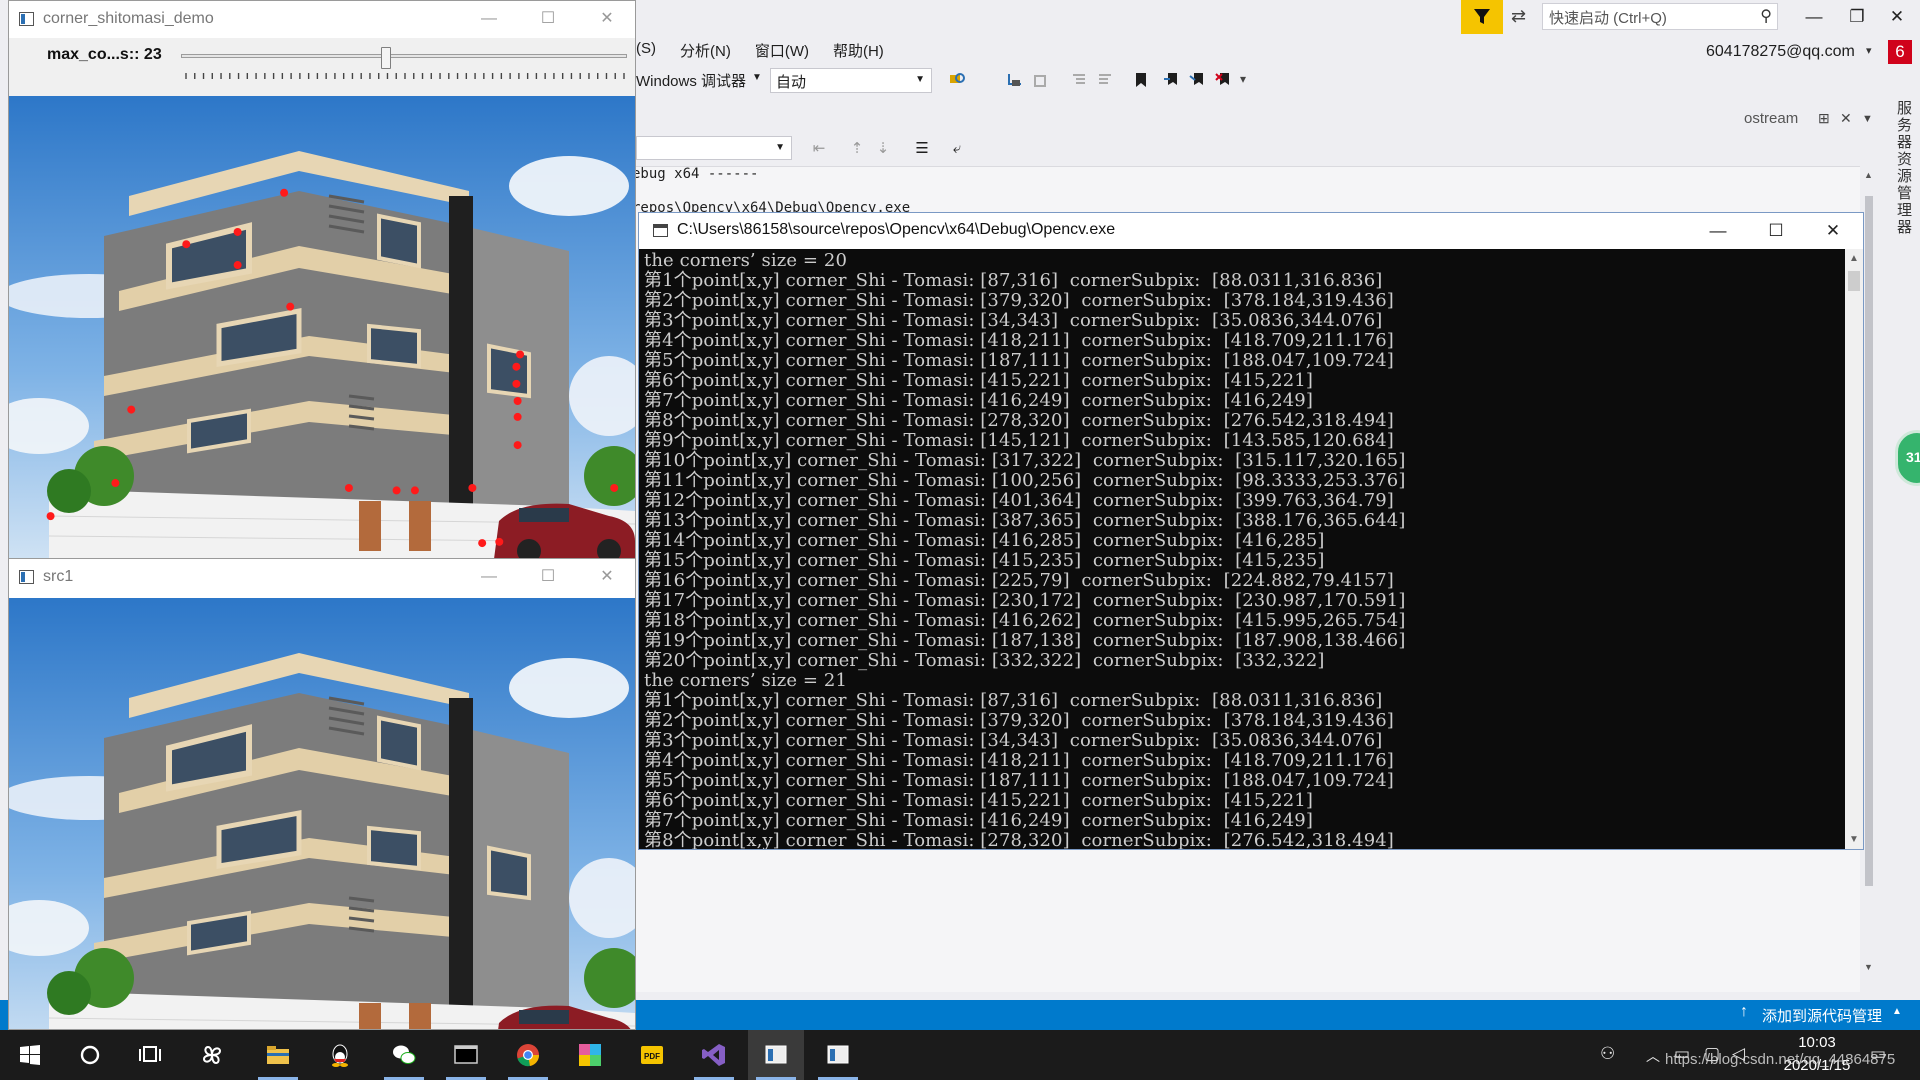 Image resolution: width=1920 pixels, height=1080 pixels. Describe the element at coordinates (590, 1055) in the screenshot. I see `photos-app` at that location.